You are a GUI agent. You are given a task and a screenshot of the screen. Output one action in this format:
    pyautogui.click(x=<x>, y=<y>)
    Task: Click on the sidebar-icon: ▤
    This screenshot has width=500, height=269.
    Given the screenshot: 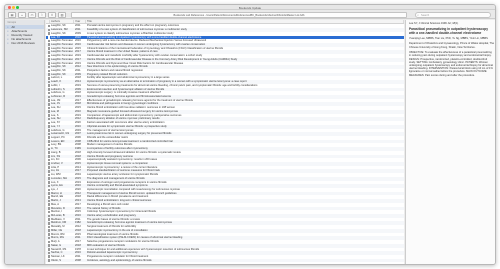 What is the action you would take?
    pyautogui.click(x=12, y=14)
    